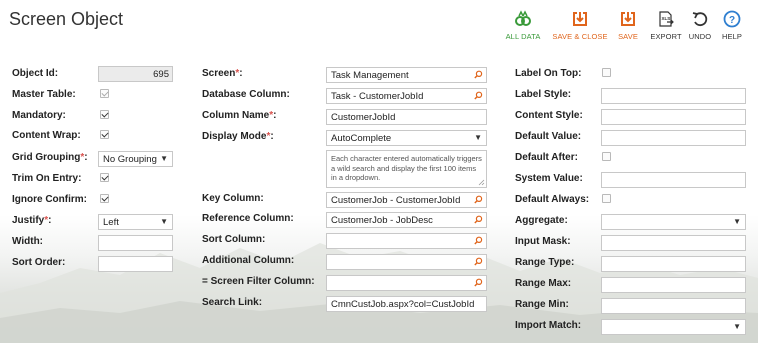 The height and width of the screenshot is (343, 758). I want to click on screen-label: Screen*:, so click(222, 73).